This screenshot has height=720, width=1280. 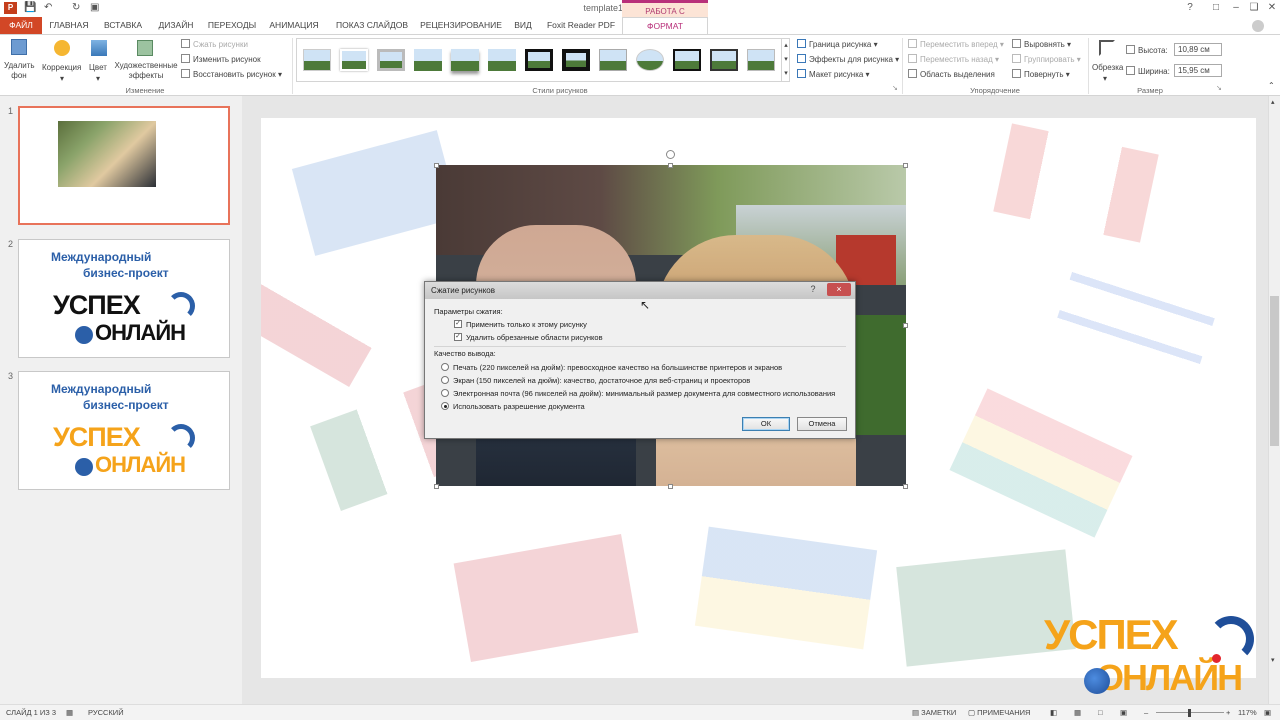 What do you see at coordinates (1273, 660) in the screenshot?
I see `scroll-down-icon: ▾` at bounding box center [1273, 660].